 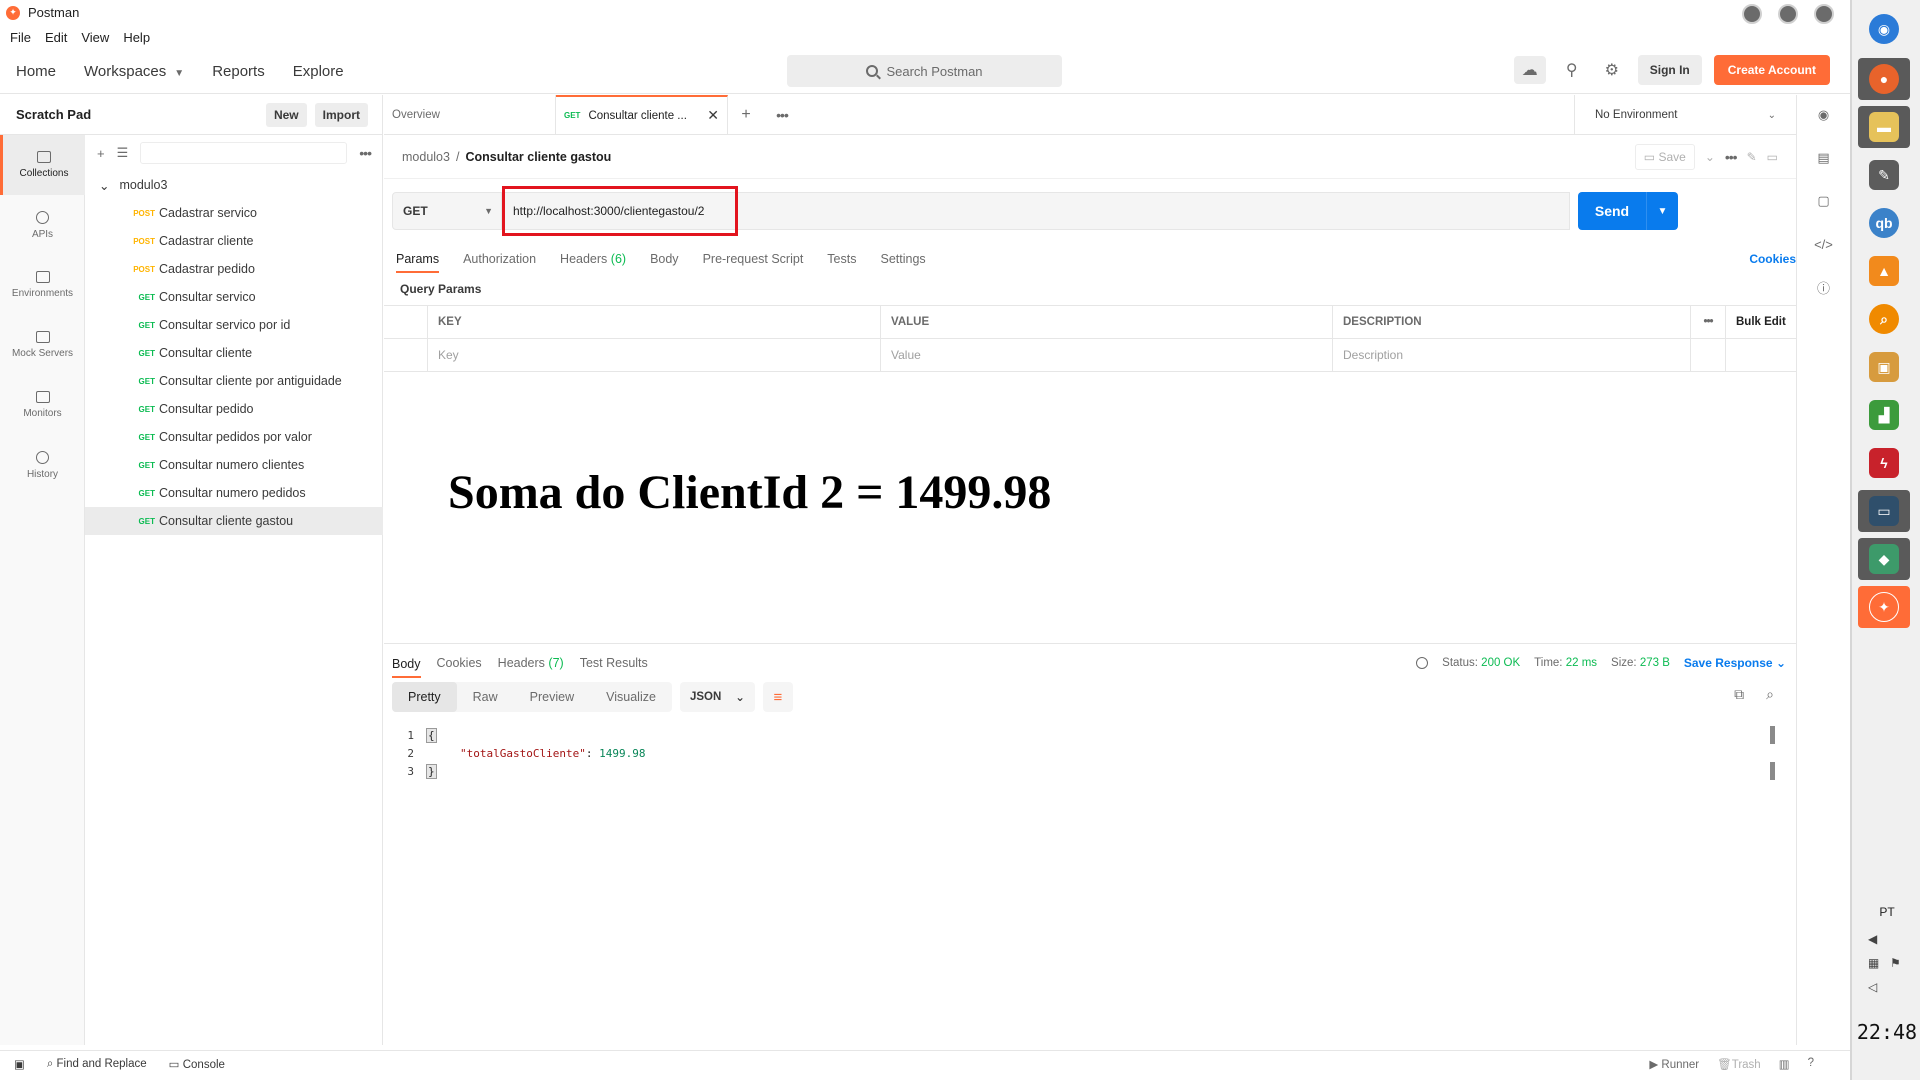 What do you see at coordinates (1884, 175) in the screenshot?
I see `taskbar-gimp: ✎` at bounding box center [1884, 175].